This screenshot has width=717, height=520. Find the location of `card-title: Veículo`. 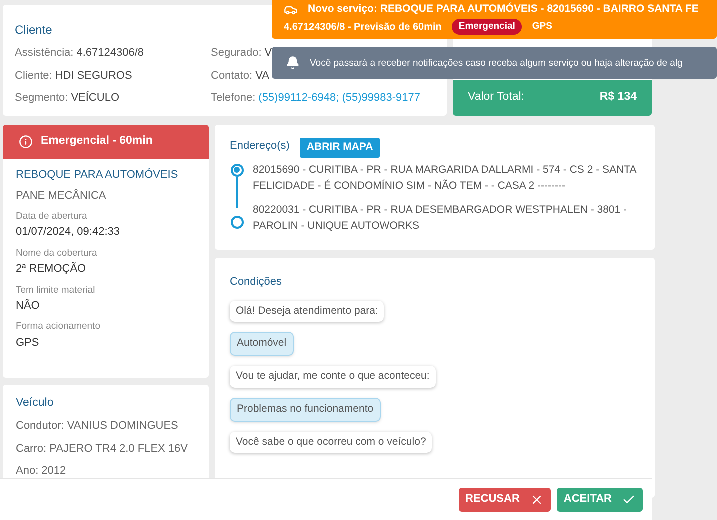

card-title: Veículo is located at coordinates (35, 403).